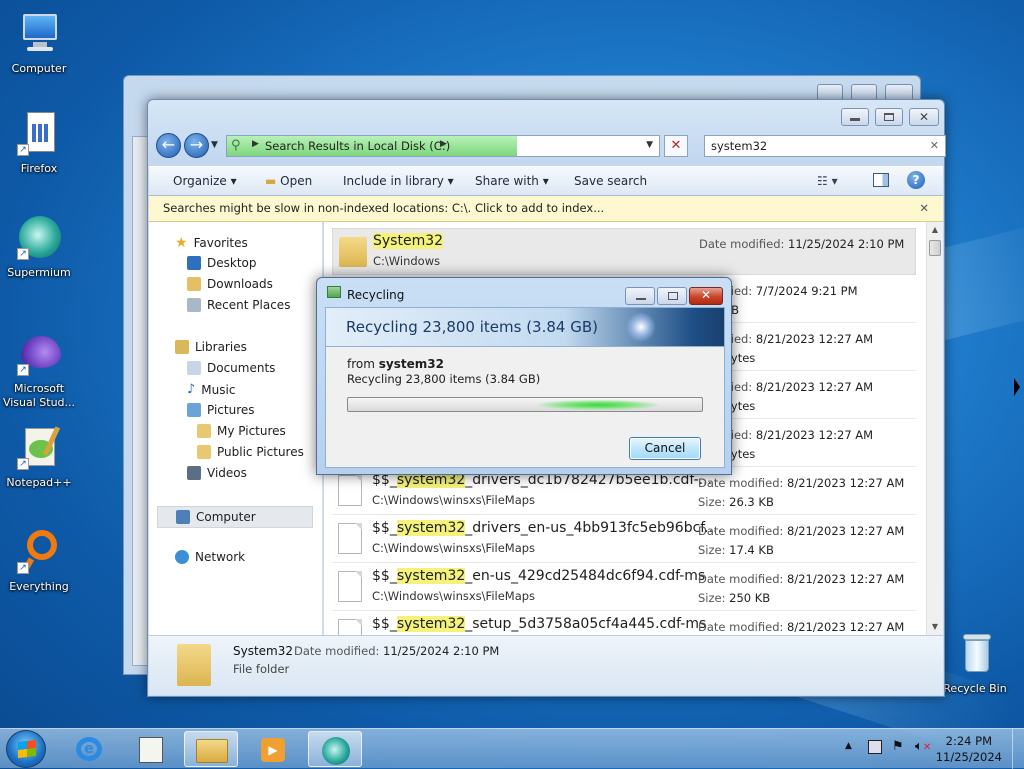 This screenshot has height=769, width=1024. I want to click on view-options-icon: ☷ ▾, so click(827, 181).